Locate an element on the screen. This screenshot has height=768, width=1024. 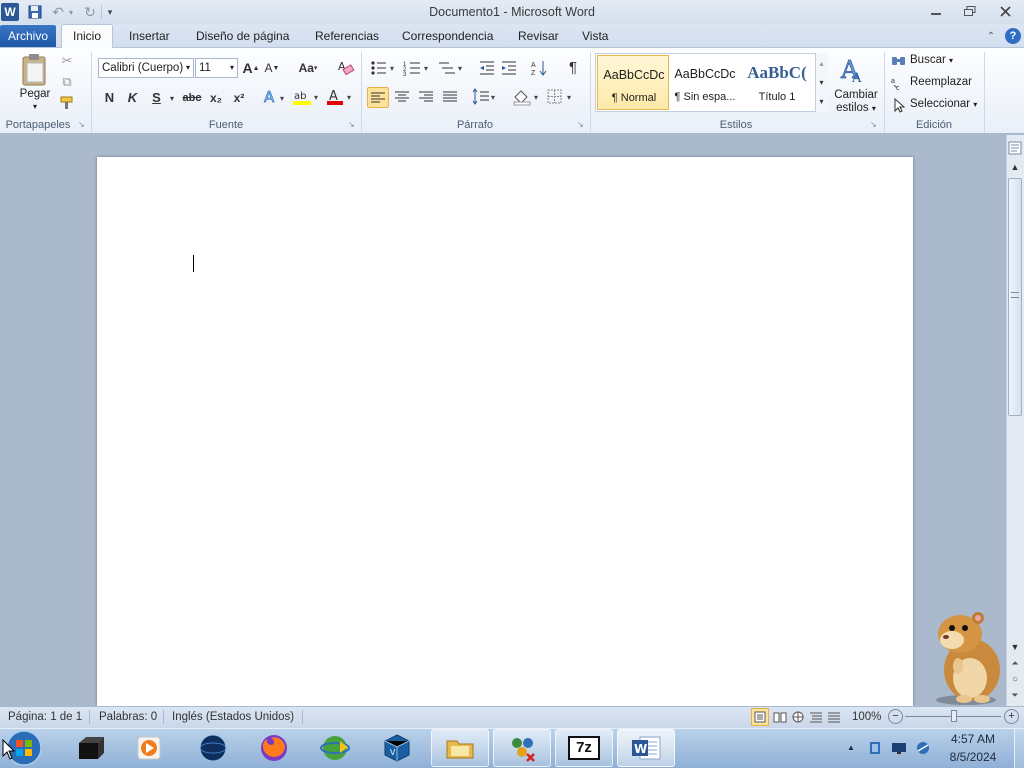
minimize-ribbon-icon: ⌃ is located at coordinates (991, 36).